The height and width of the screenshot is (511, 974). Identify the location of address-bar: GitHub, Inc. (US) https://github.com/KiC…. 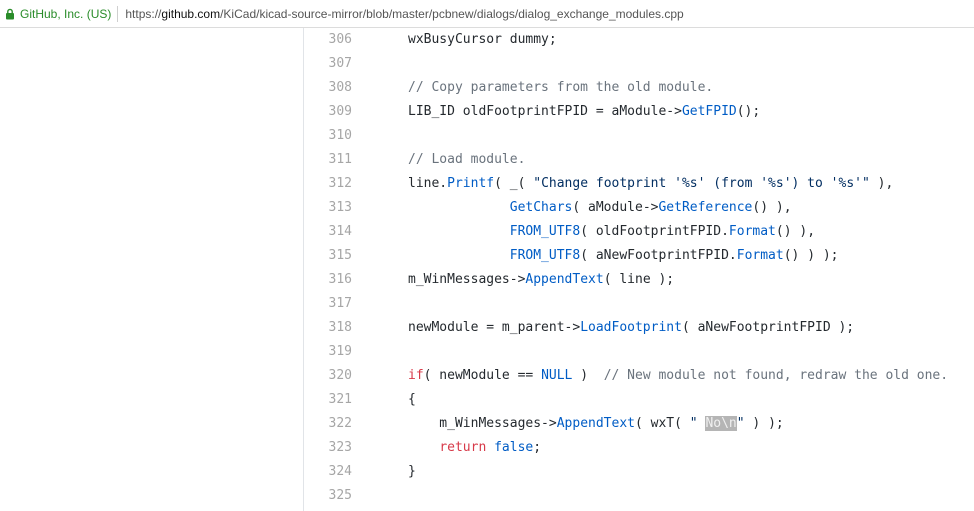
(487, 14).